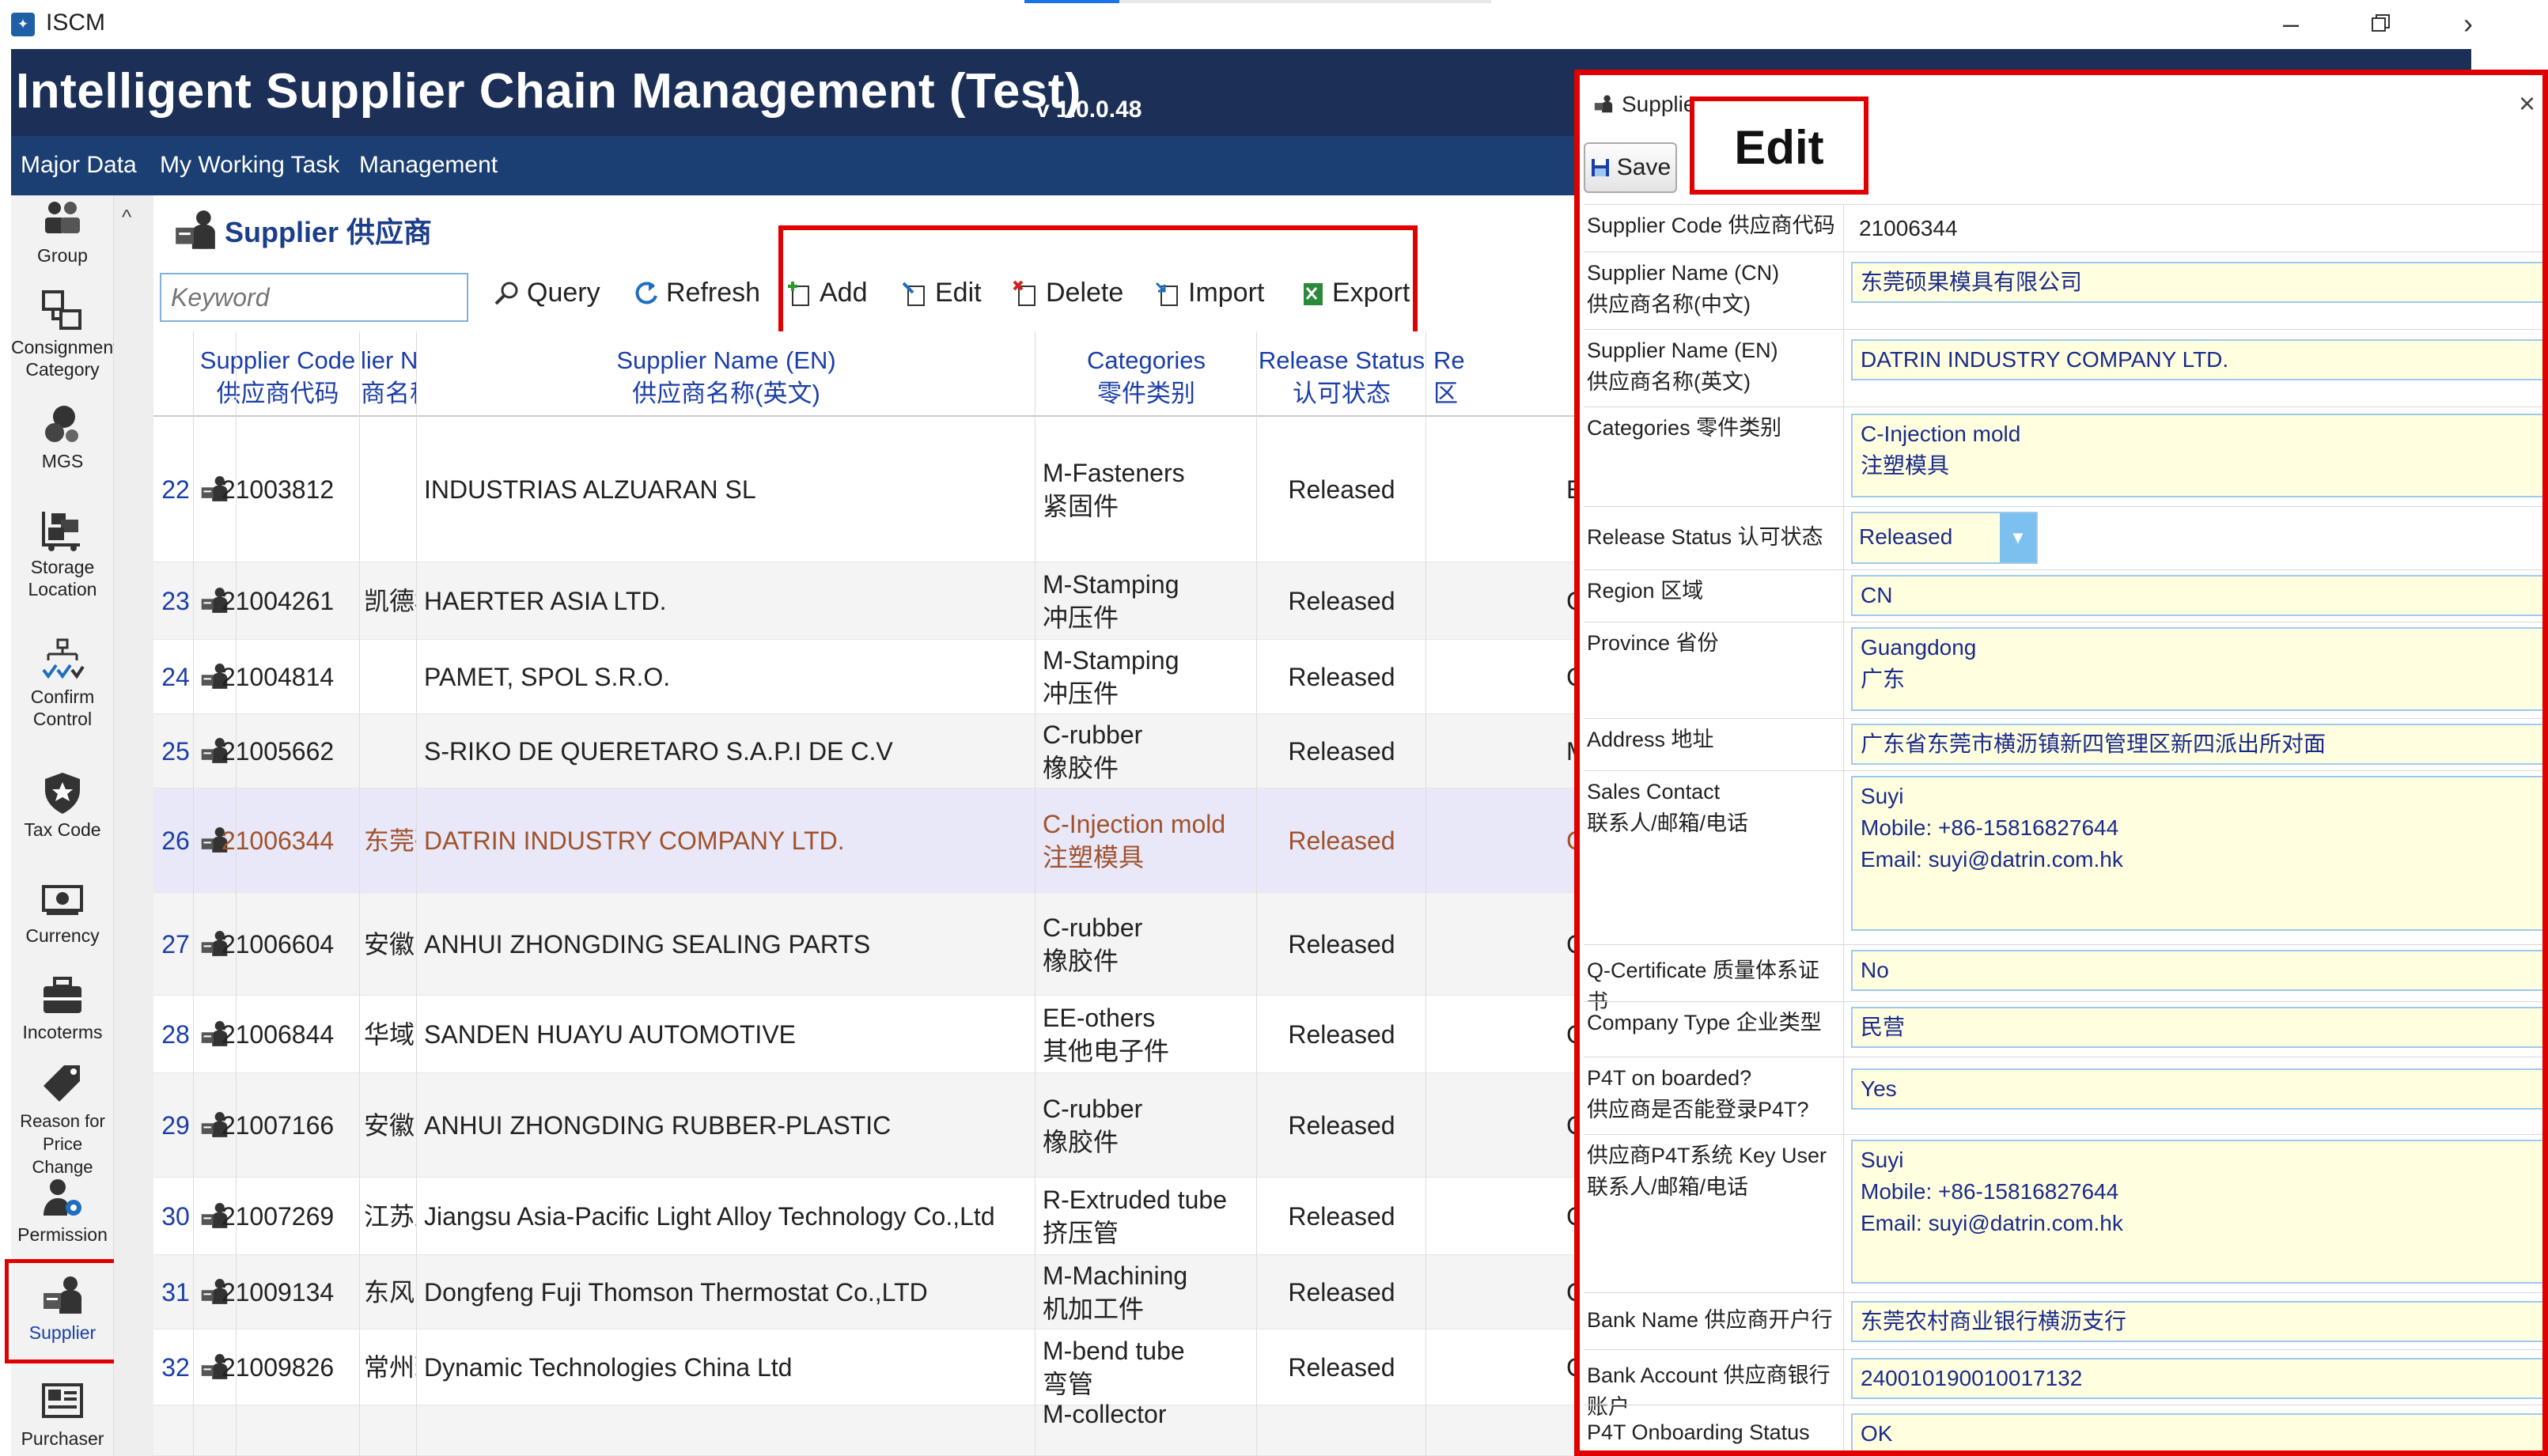  What do you see at coordinates (2199, 1089) in the screenshot?
I see `p4t-onboarded-field: Yes` at bounding box center [2199, 1089].